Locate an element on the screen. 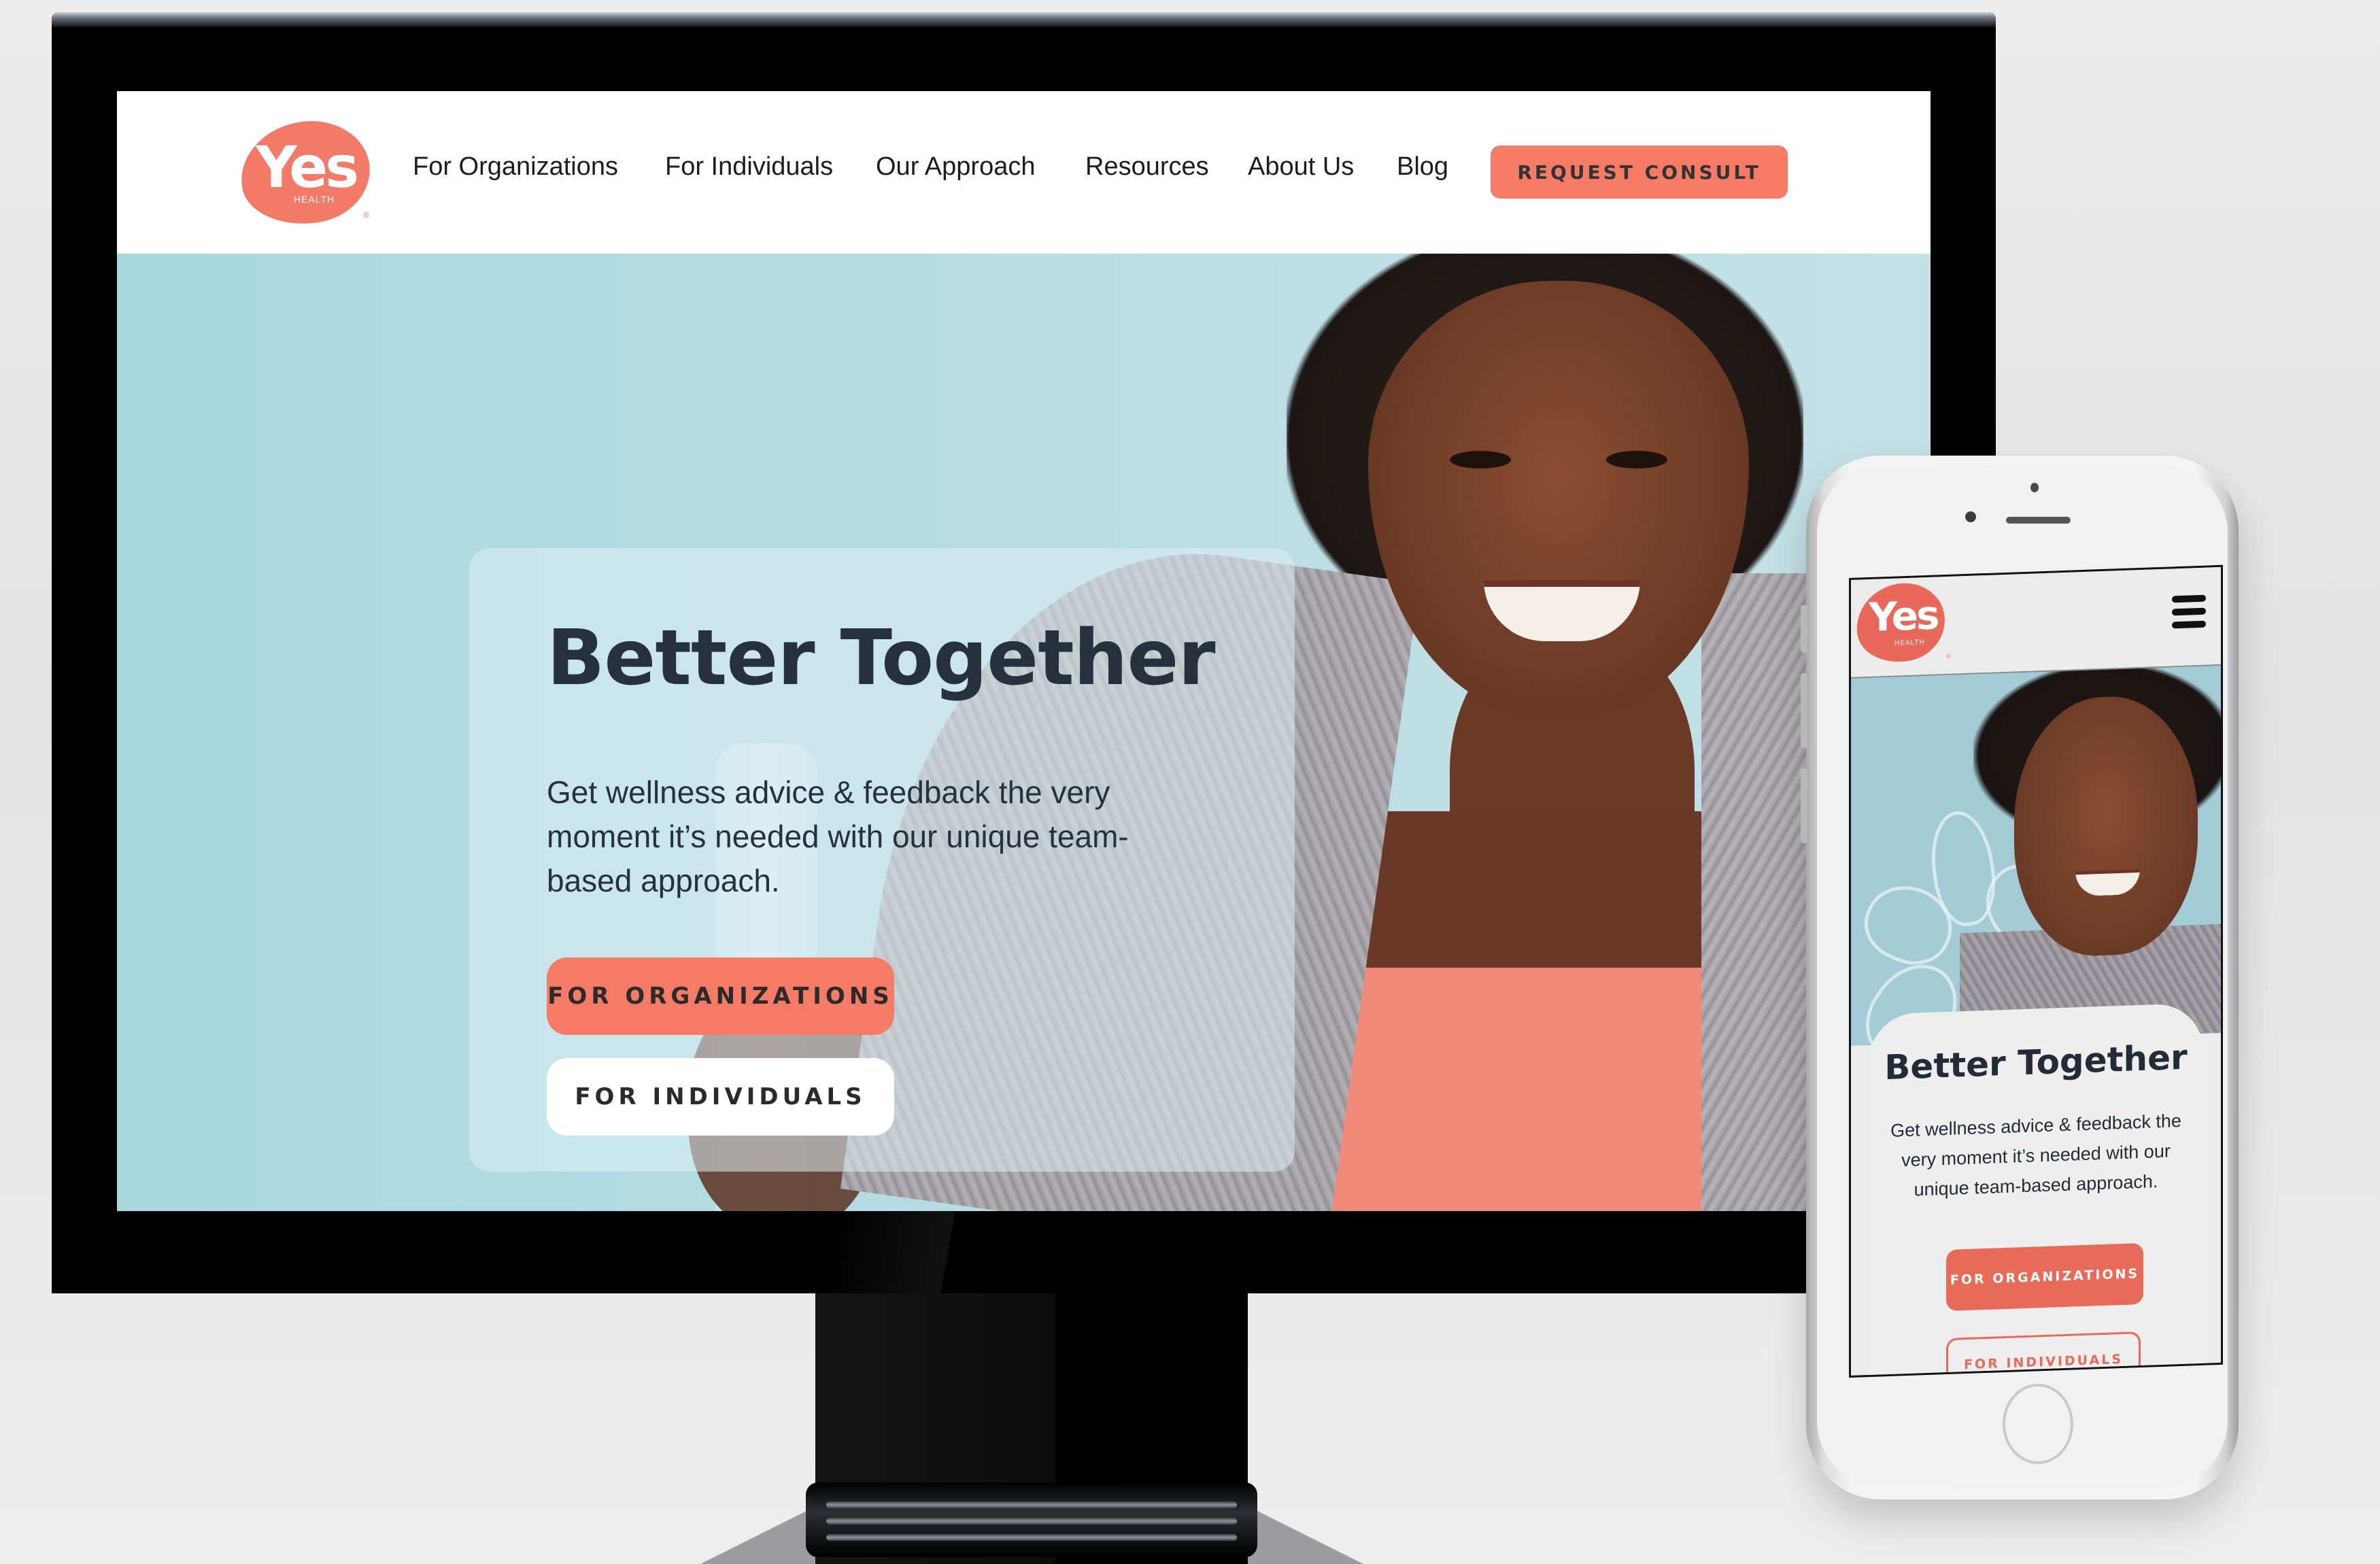 Image resolution: width=2380 pixels, height=1564 pixels. monitor-stand-hinge is located at coordinates (1032, 1519).